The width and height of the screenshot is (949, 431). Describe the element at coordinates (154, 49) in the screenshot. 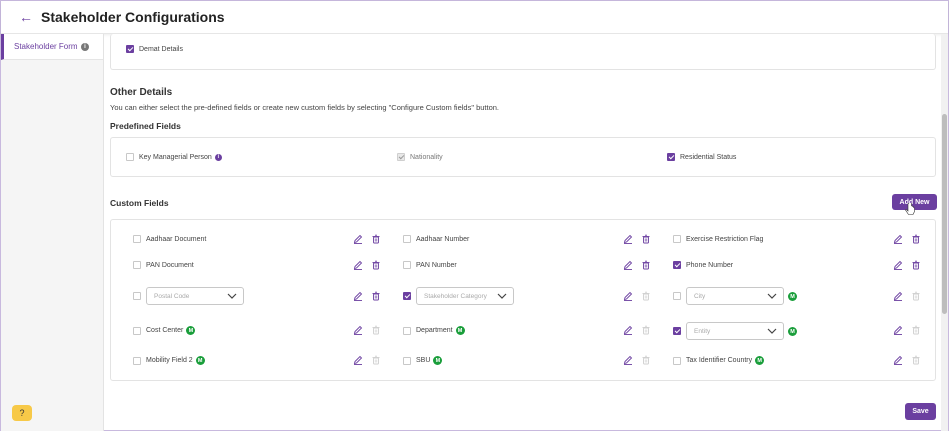

I see `demat-details-field: Demat Details` at that location.